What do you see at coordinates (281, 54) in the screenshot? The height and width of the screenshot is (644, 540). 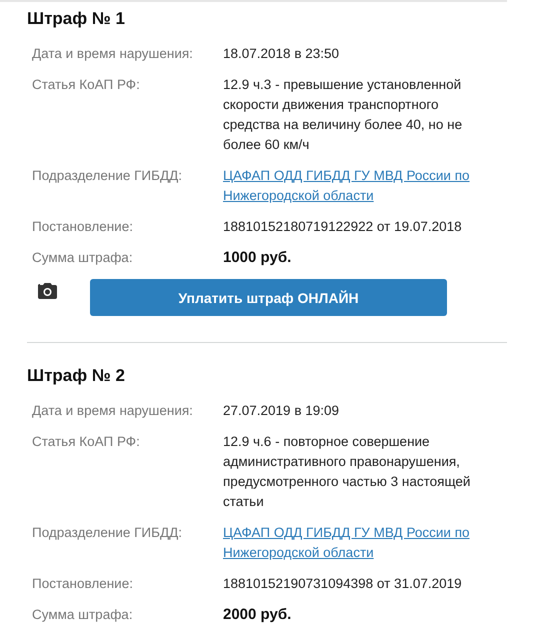 I see `field-value: 18.07.2018 в 23:50` at bounding box center [281, 54].